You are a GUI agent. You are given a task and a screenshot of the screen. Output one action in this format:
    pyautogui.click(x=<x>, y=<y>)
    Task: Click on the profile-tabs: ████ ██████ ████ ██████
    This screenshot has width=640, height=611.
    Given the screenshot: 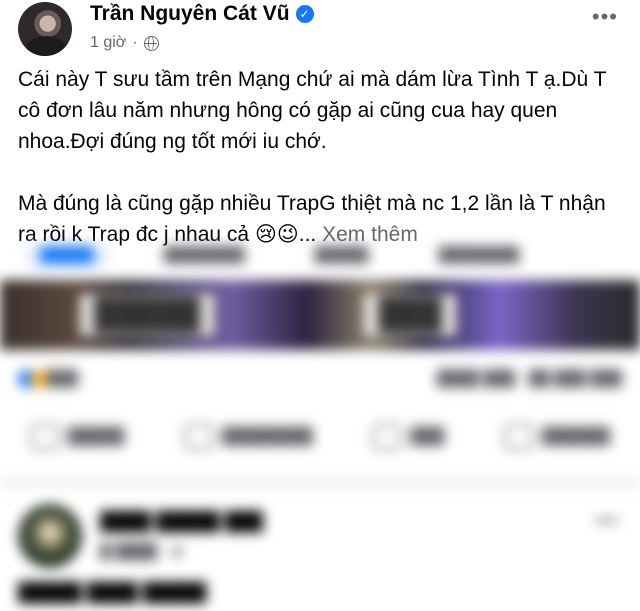 What is the action you would take?
    pyautogui.click(x=320, y=258)
    